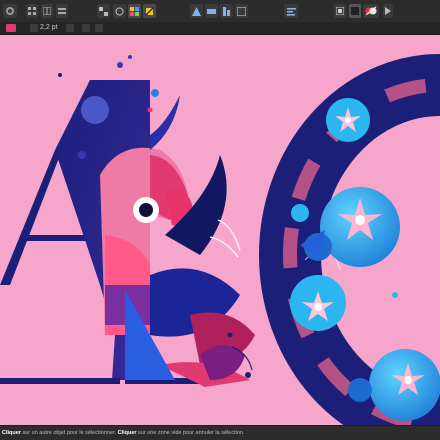 This screenshot has width=440, height=440. Describe the element at coordinates (220, 28) in the screenshot. I see `context-toolbar: 2,2 pt` at that location.